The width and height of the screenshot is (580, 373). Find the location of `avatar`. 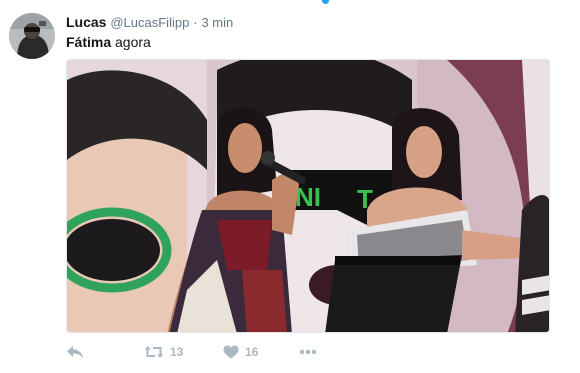

avatar is located at coordinates (32, 36).